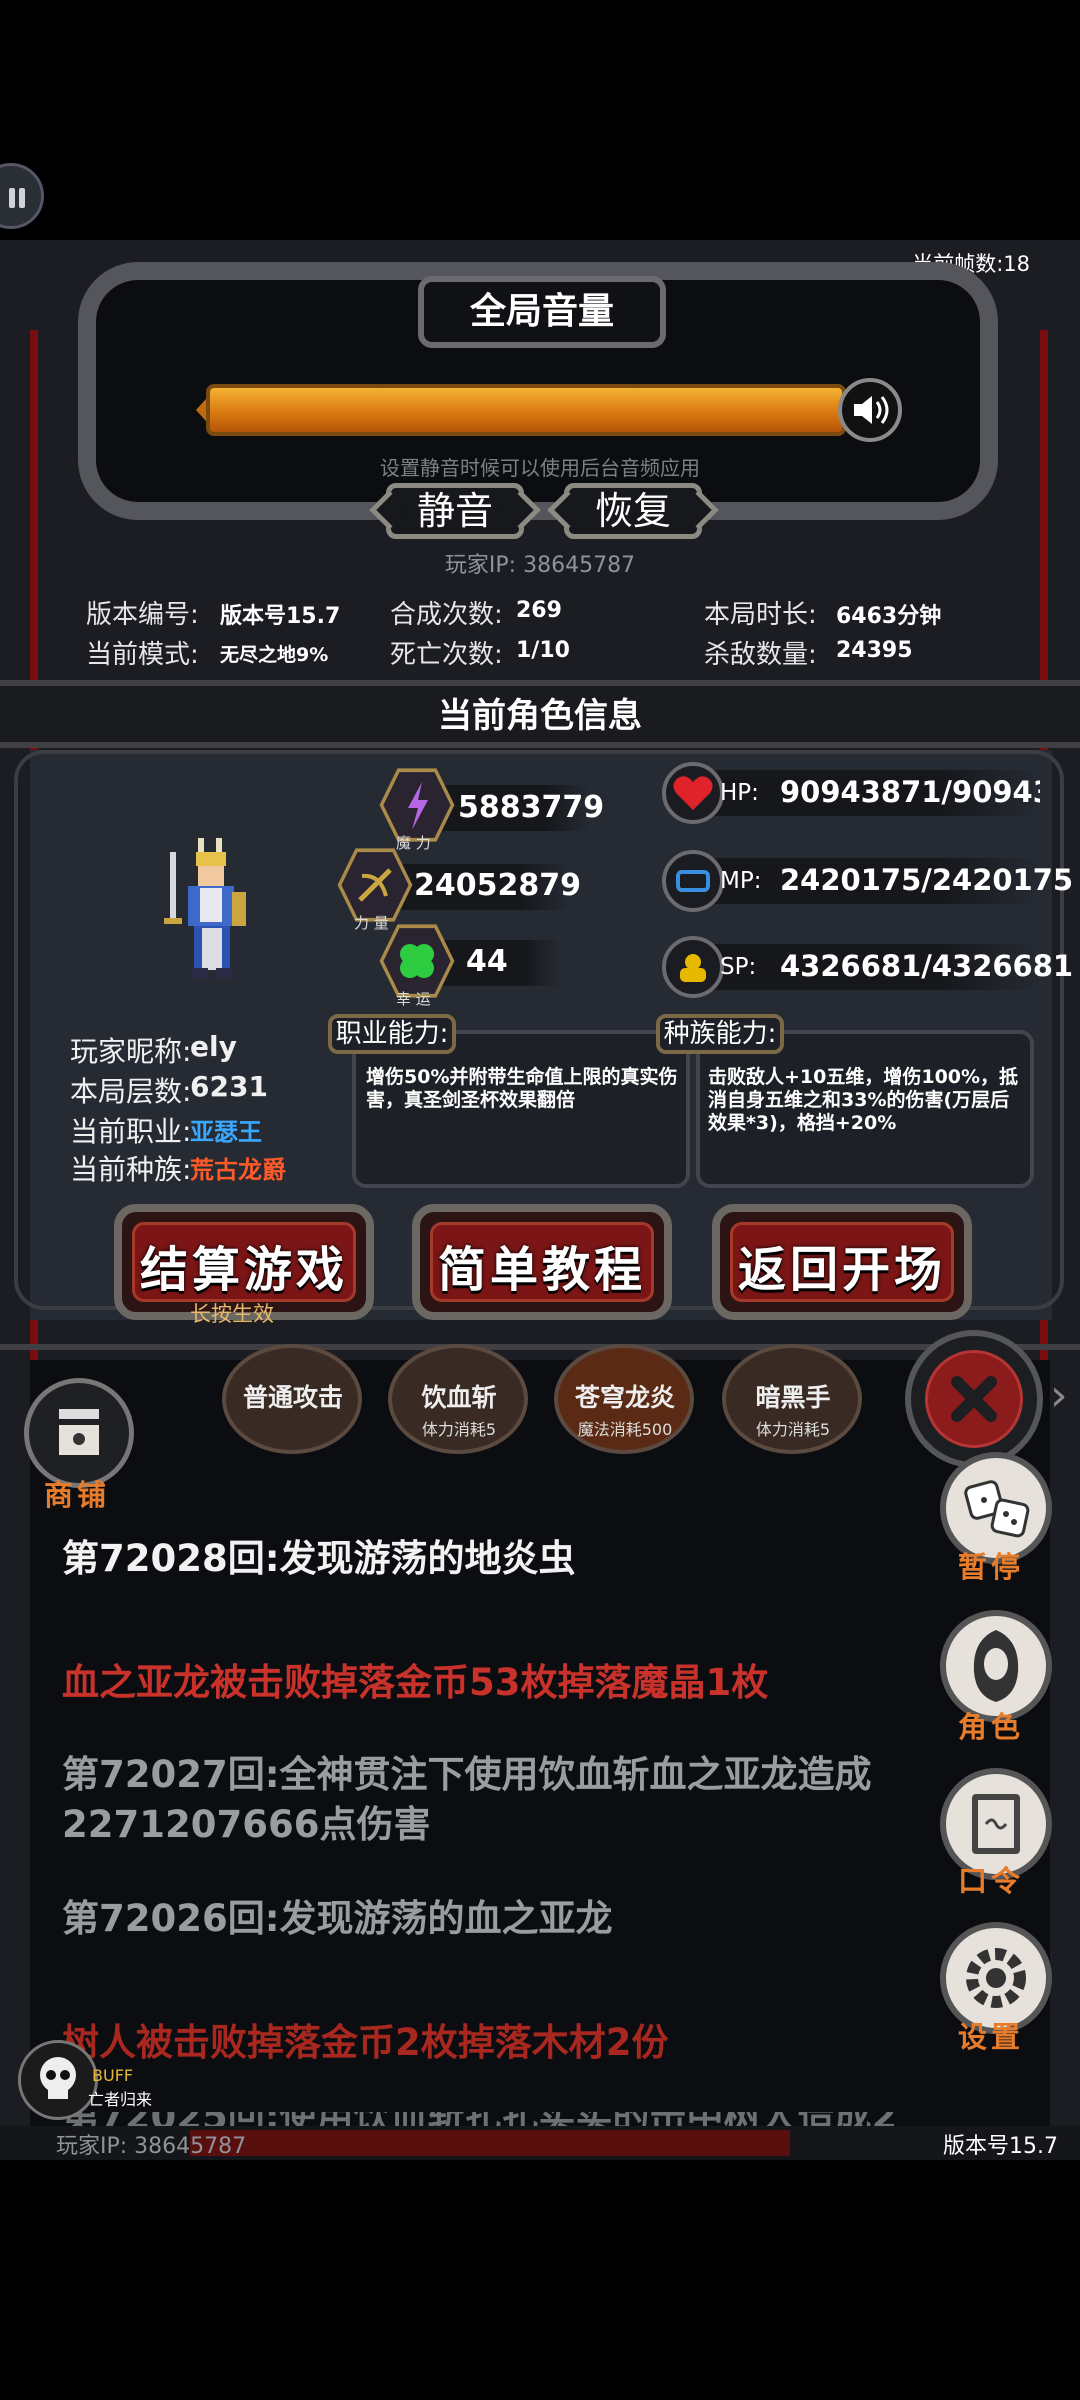 The image size is (1080, 2400). I want to click on kills-label: 杀敌数量:, so click(760, 655).